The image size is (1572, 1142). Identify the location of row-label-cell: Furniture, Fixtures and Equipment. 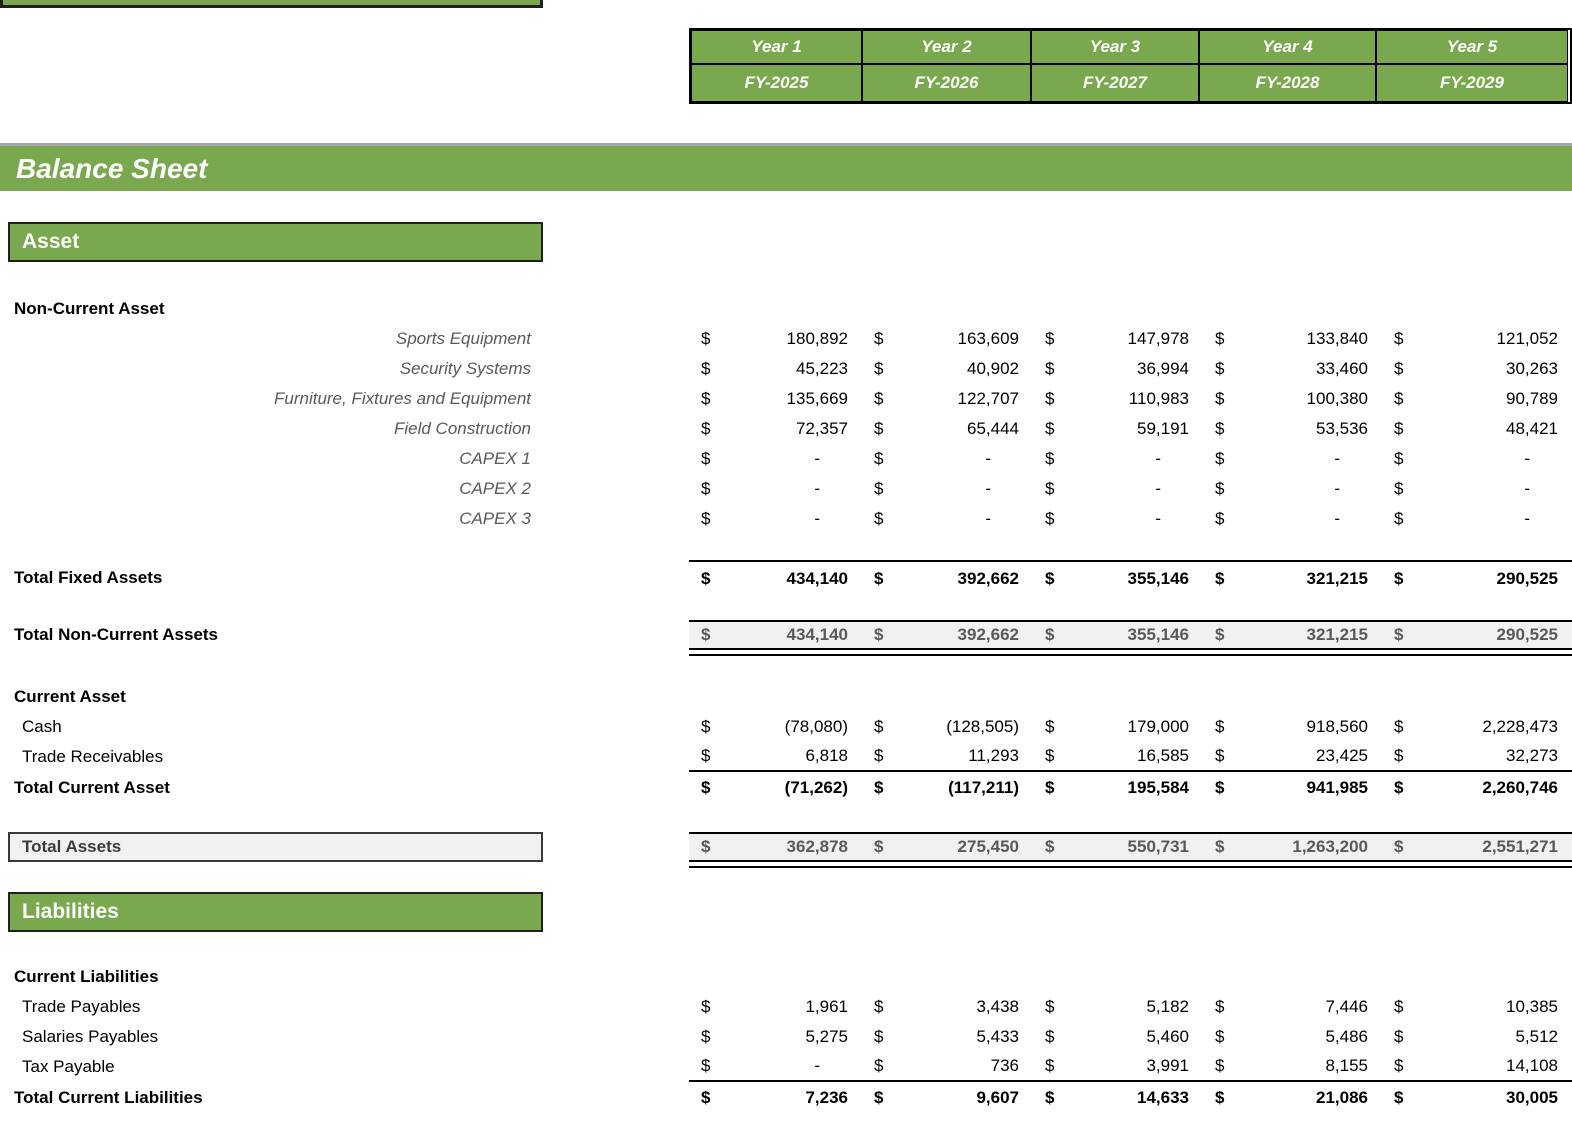
(344, 399).